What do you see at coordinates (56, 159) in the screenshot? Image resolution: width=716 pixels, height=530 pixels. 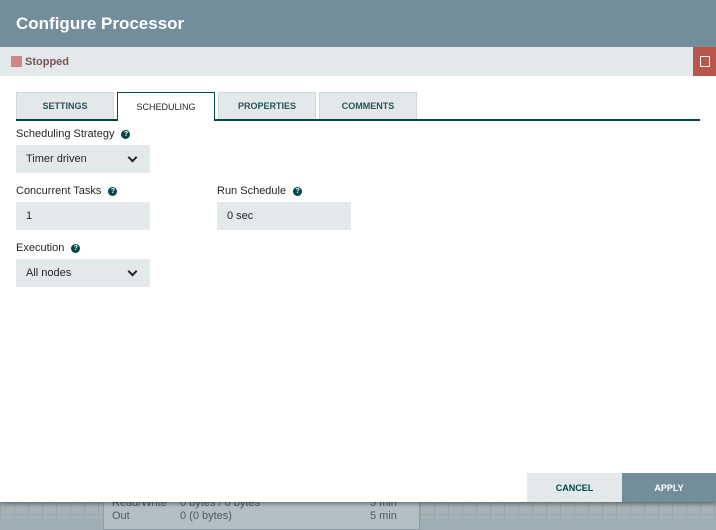 I see `select-value: Timer driven` at bounding box center [56, 159].